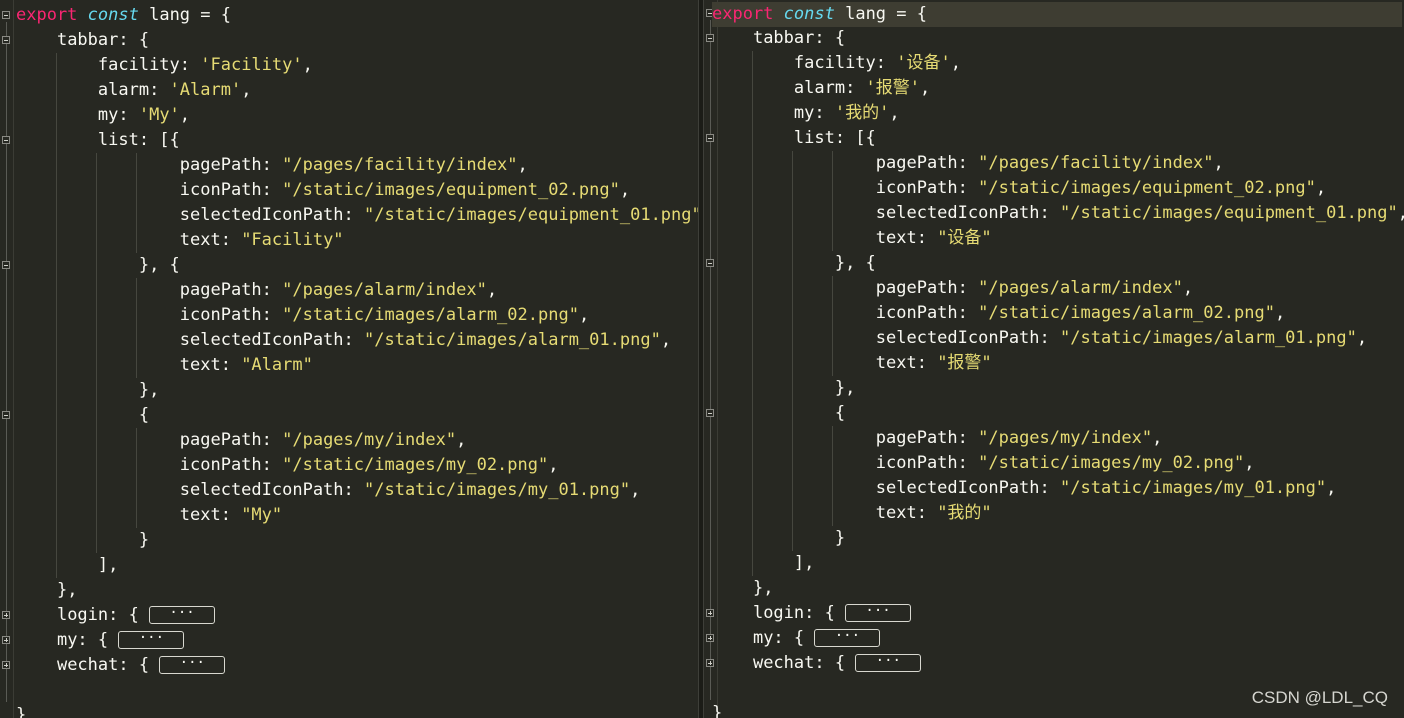  Describe the element at coordinates (743, 14) in the screenshot. I see `keyword-token: export` at that location.